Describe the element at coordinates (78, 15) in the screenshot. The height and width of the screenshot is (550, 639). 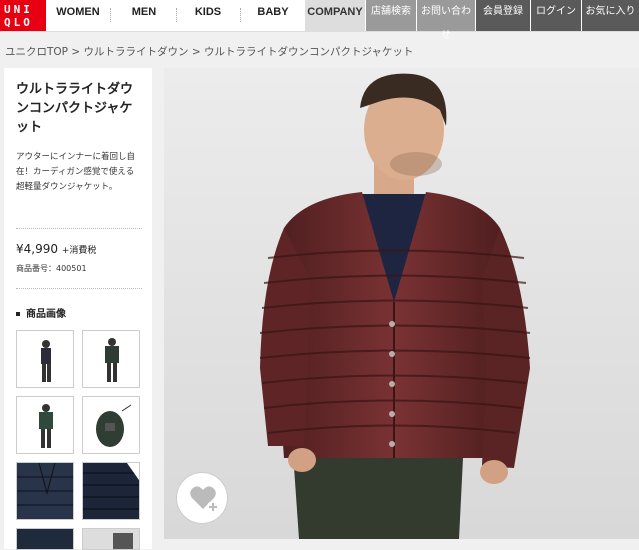
I see `nav-women: WOMEN` at that location.